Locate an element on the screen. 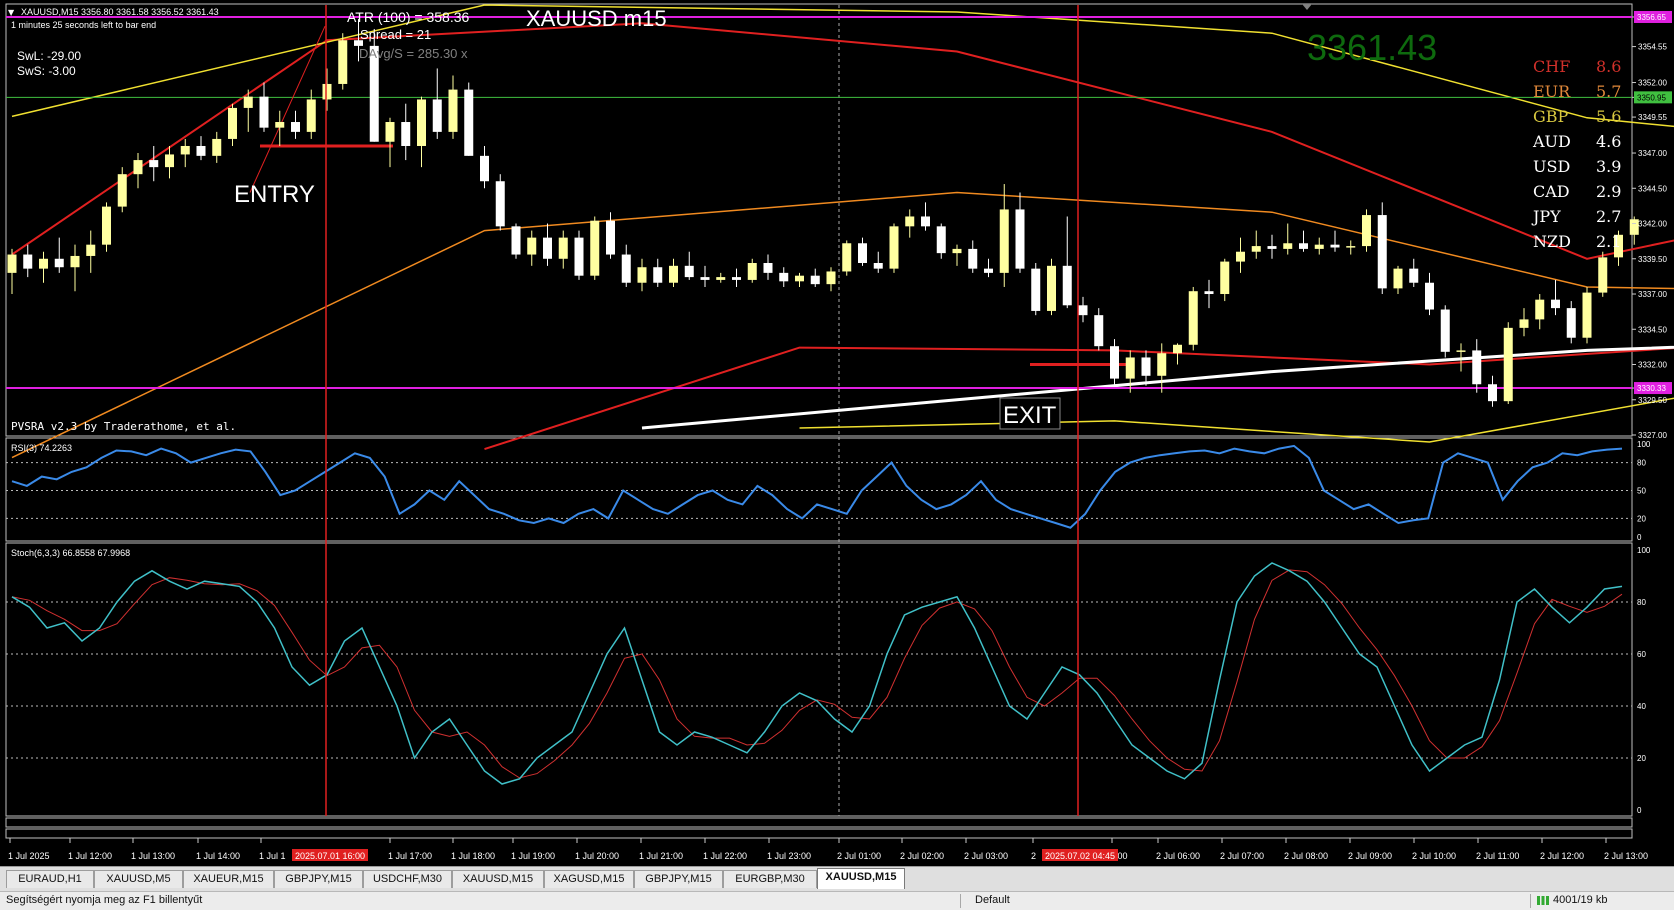  rsi-line is located at coordinates (817, 487).